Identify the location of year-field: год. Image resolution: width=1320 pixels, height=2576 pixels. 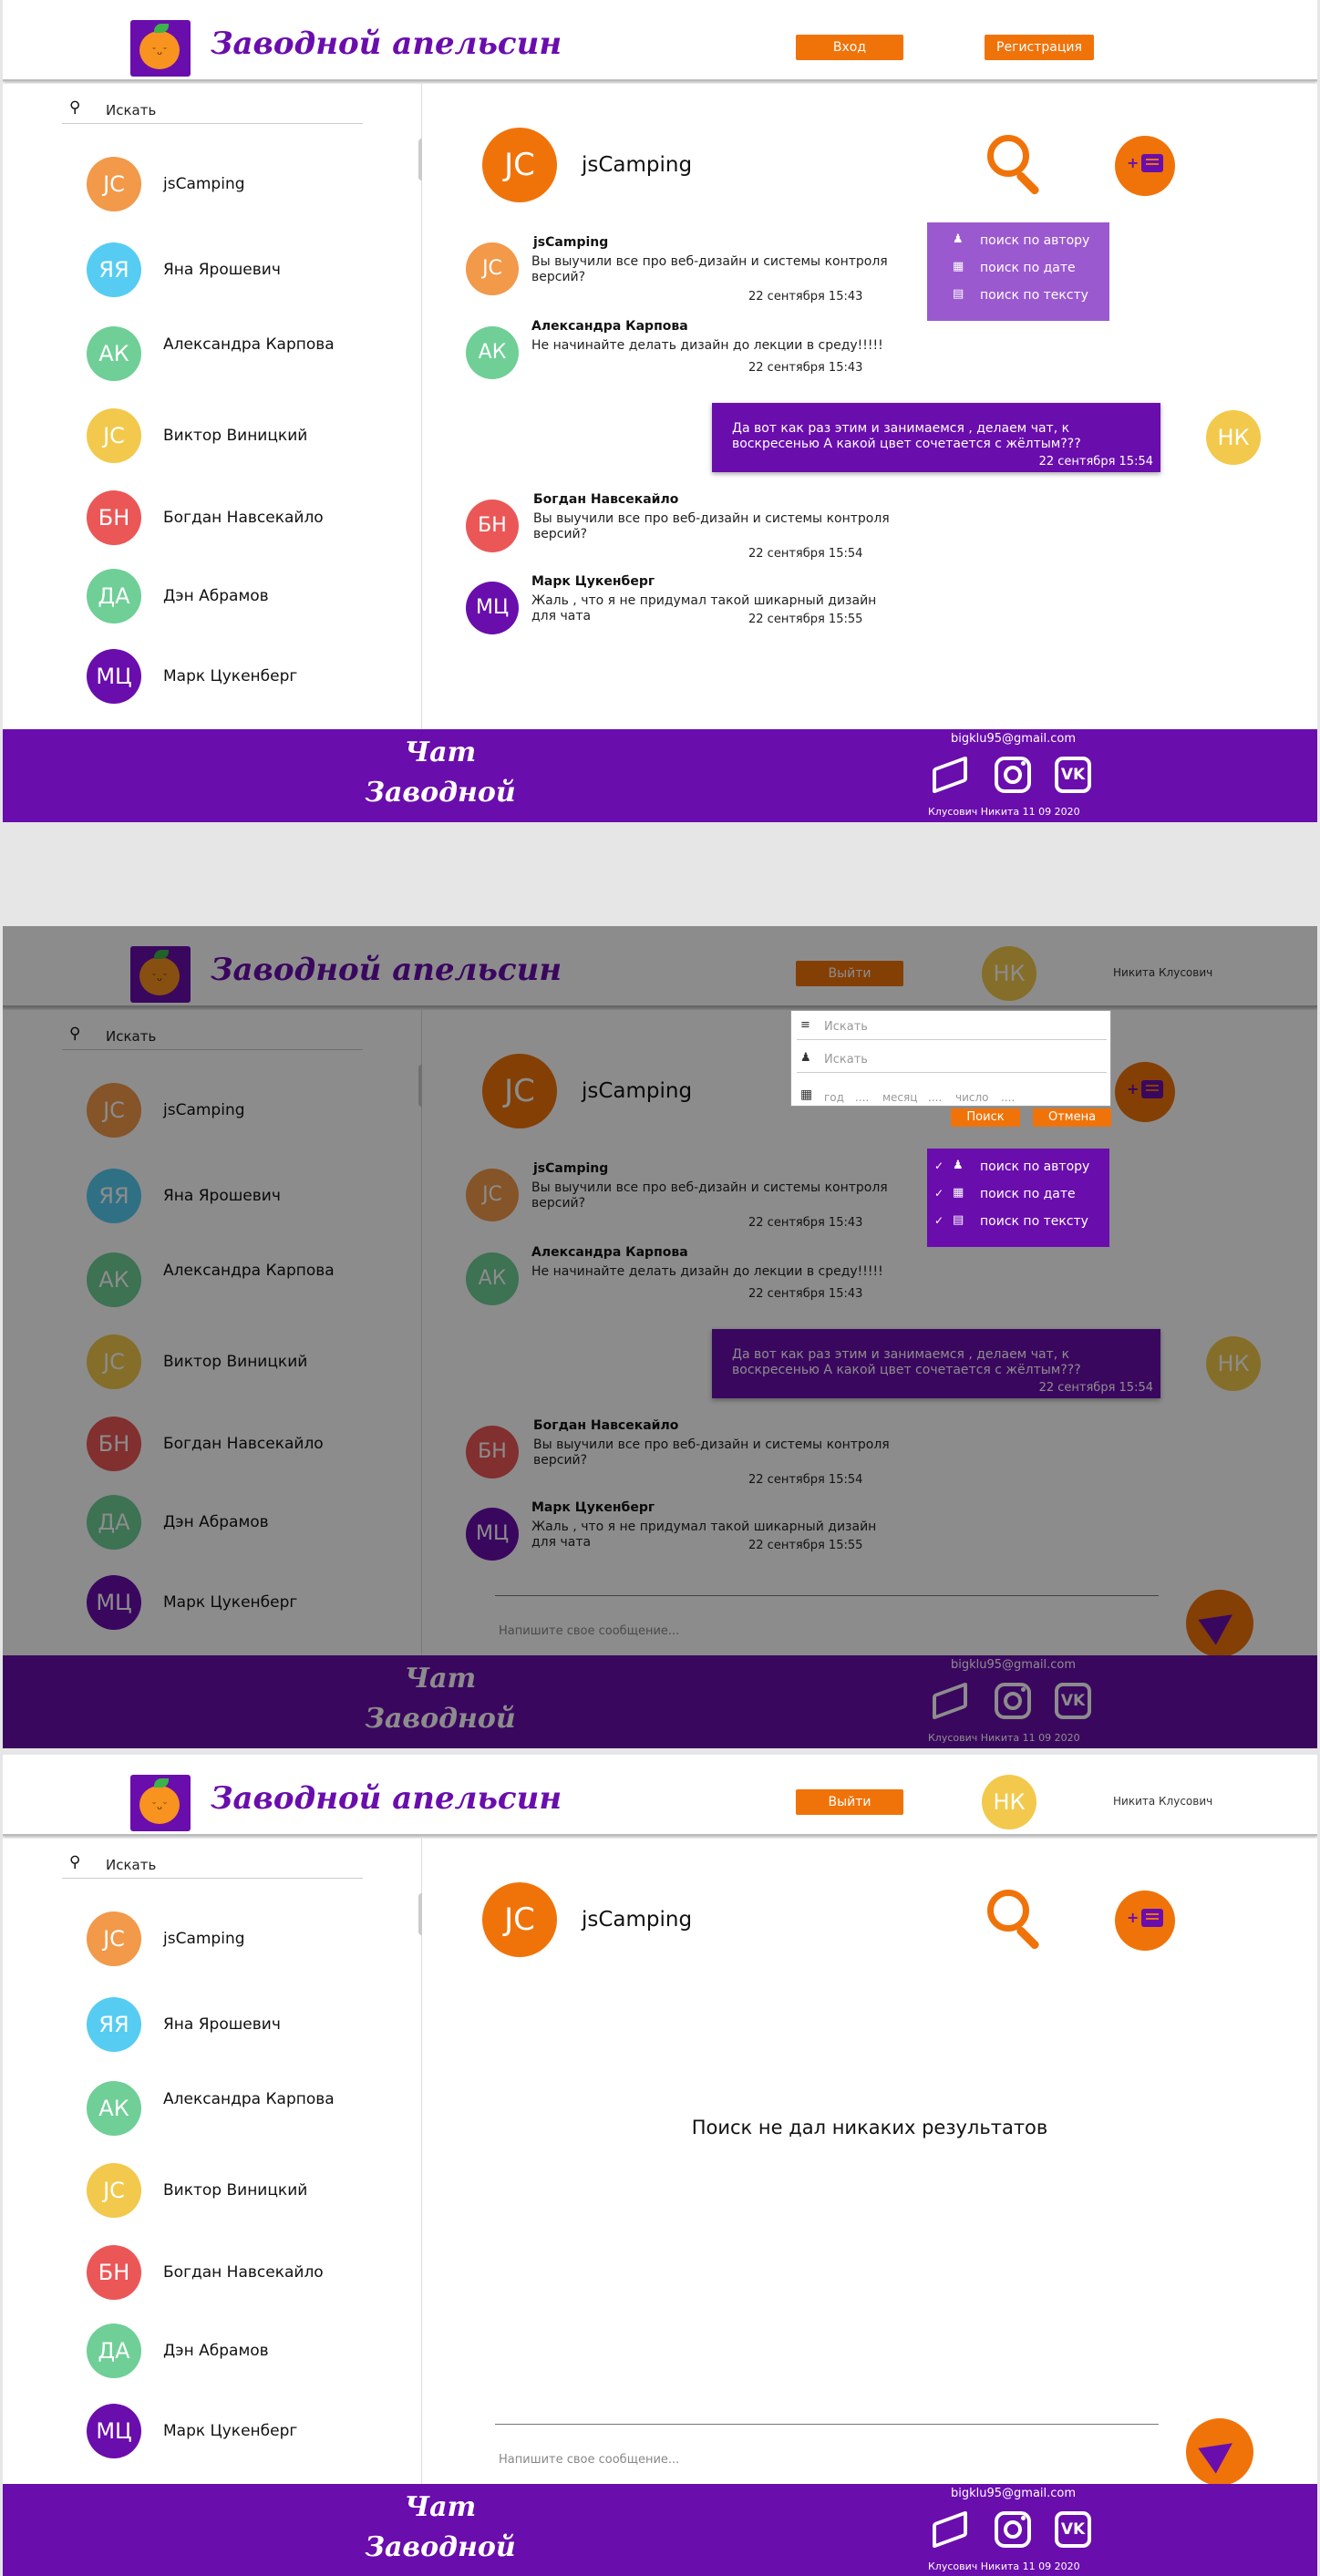
(834, 1097).